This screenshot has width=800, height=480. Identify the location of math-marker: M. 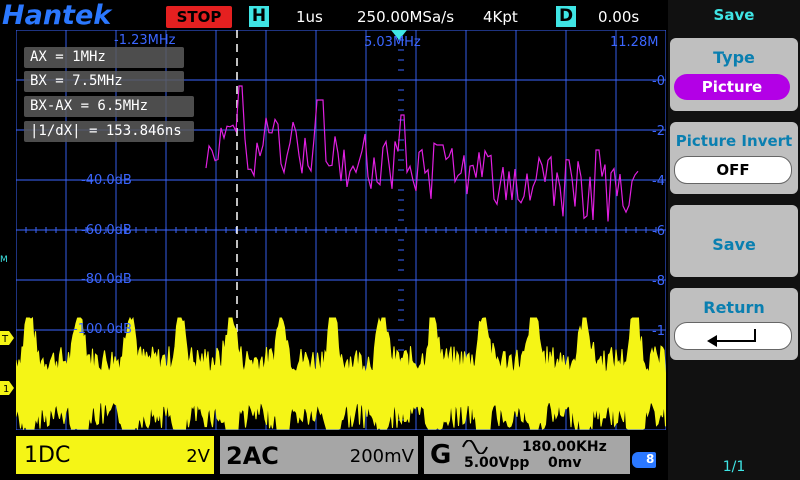
(7, 262).